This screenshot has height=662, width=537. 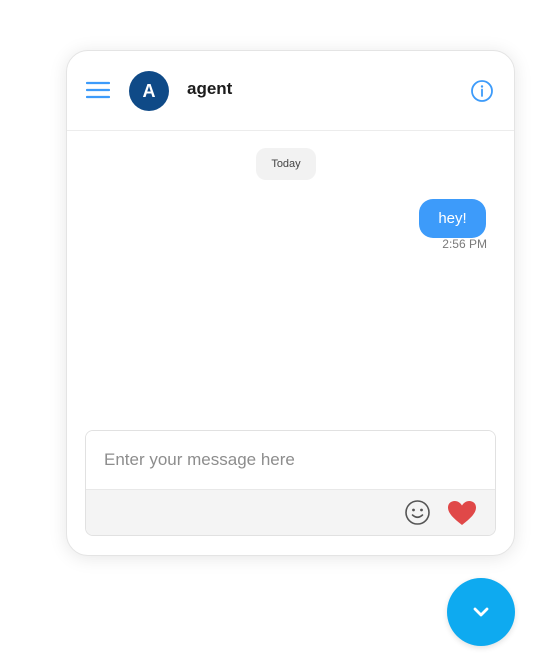 I want to click on date-divider: Today, so click(x=286, y=164).